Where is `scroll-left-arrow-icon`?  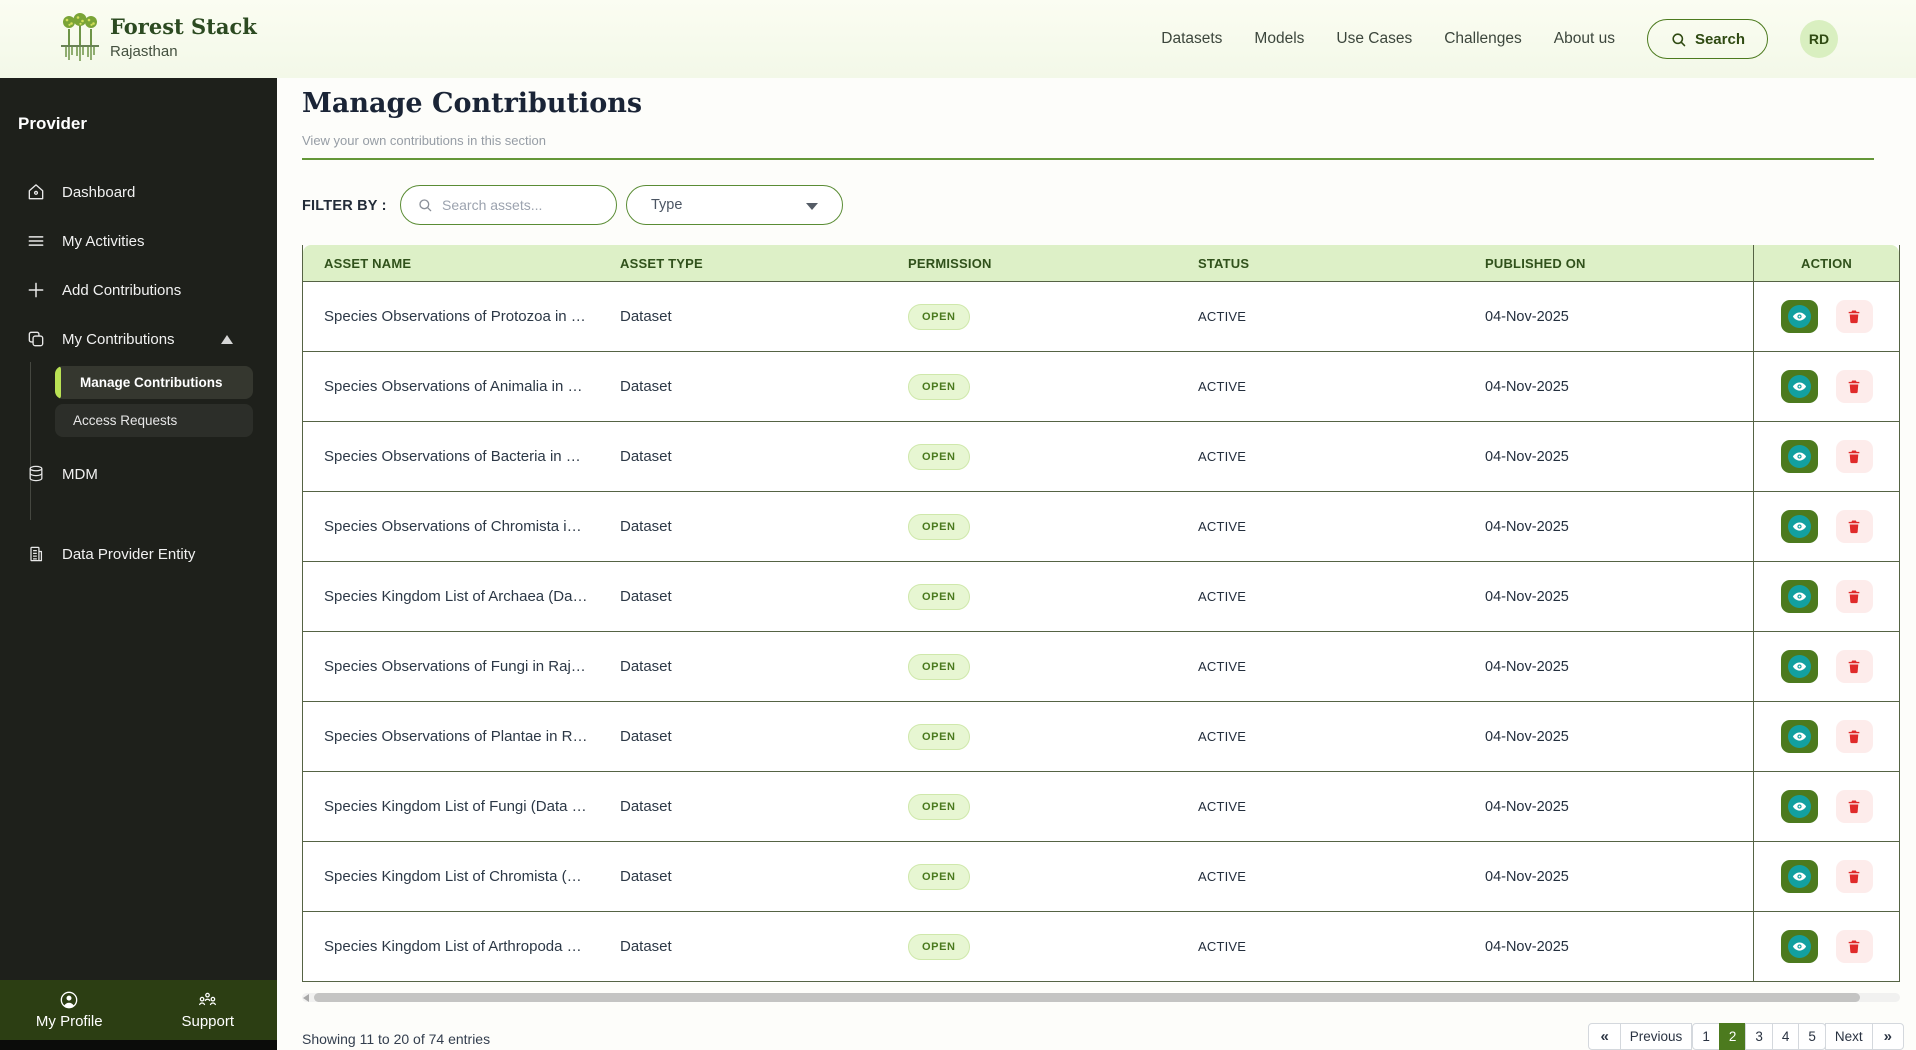
scroll-left-arrow-icon is located at coordinates (306, 998).